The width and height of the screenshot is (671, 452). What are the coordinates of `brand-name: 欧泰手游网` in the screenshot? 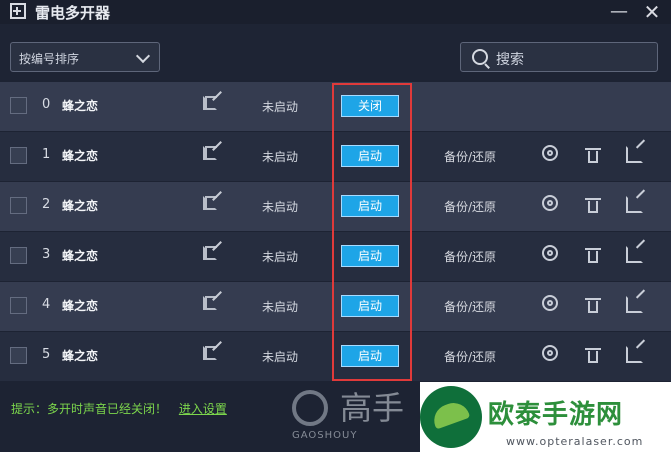 It's located at (556, 415).